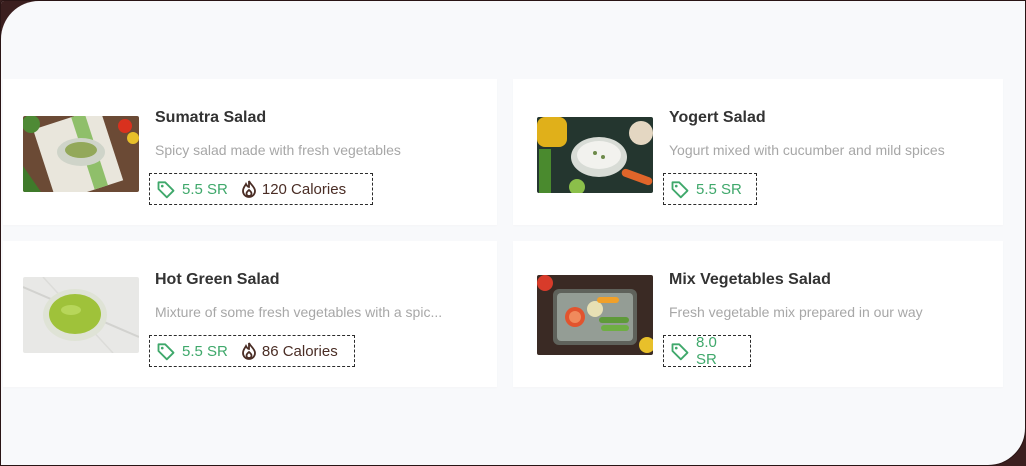 The height and width of the screenshot is (466, 1026). I want to click on menu-item-meta: 5.5 SR 86 Calories, so click(252, 351).